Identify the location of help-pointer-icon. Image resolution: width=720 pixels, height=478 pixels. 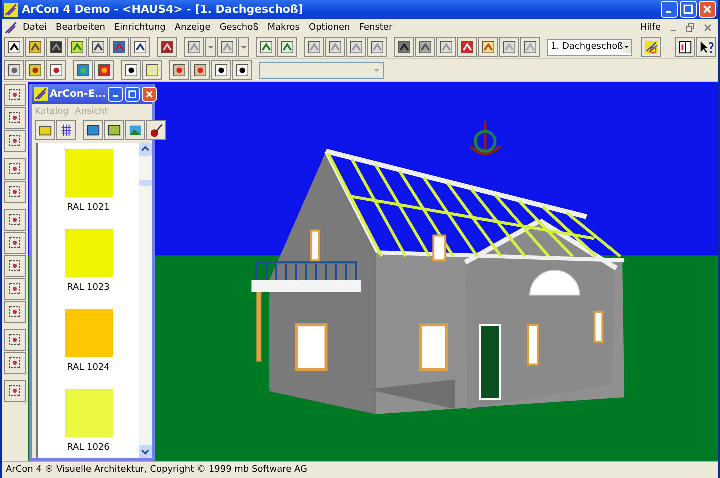
(706, 47).